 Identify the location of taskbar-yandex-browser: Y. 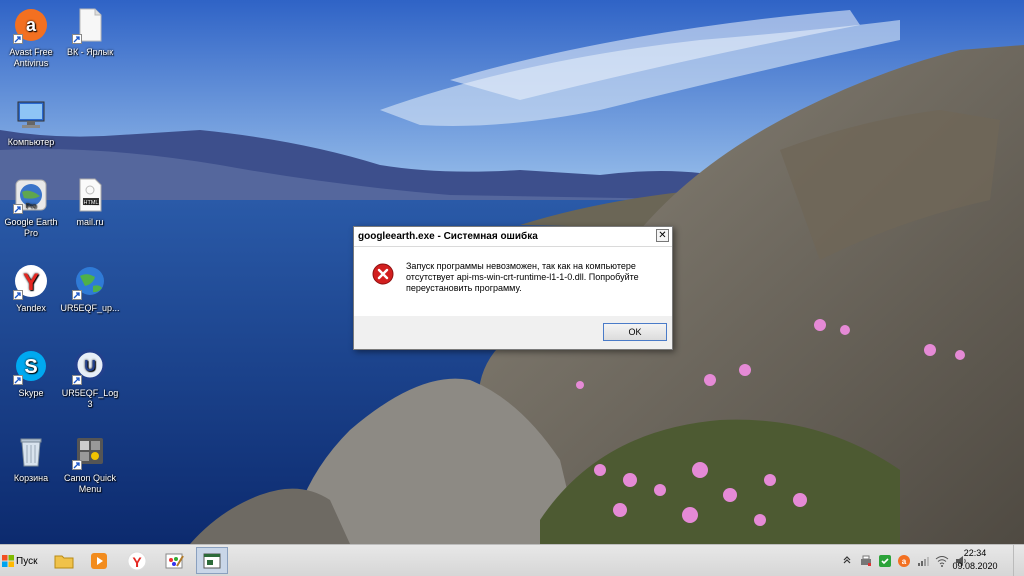
(137, 560).